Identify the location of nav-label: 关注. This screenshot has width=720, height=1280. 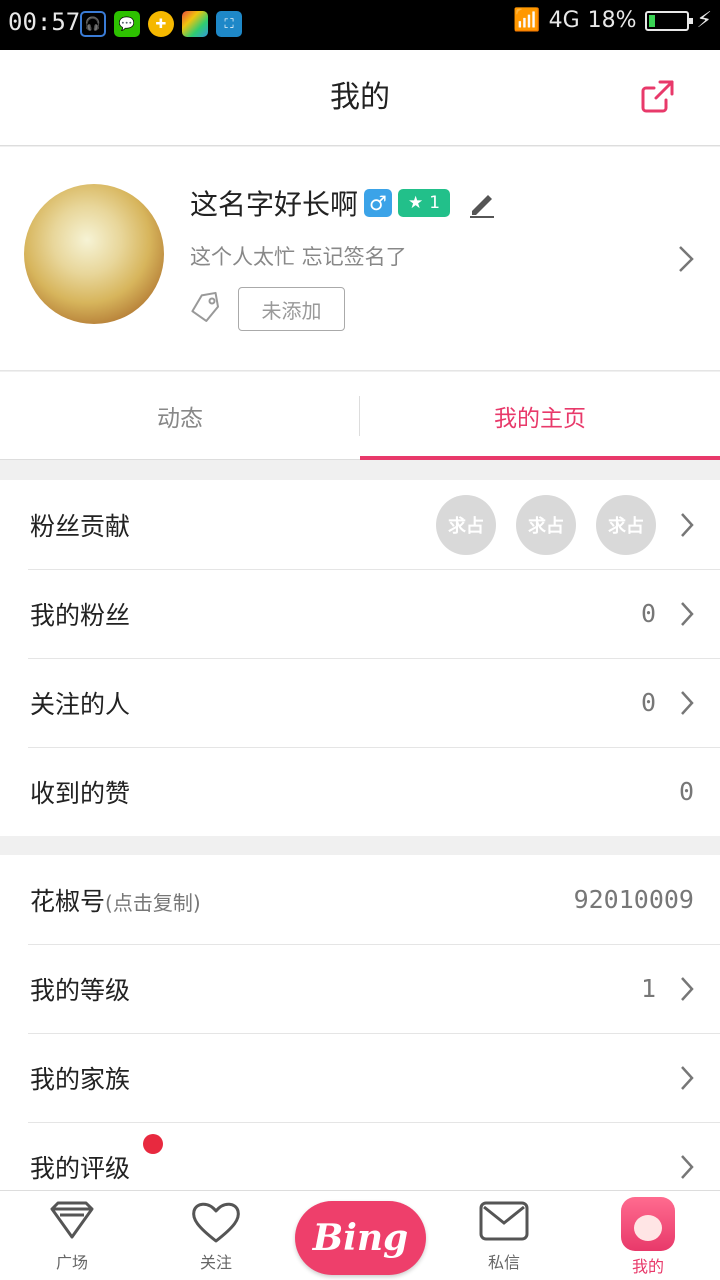
(215, 1262).